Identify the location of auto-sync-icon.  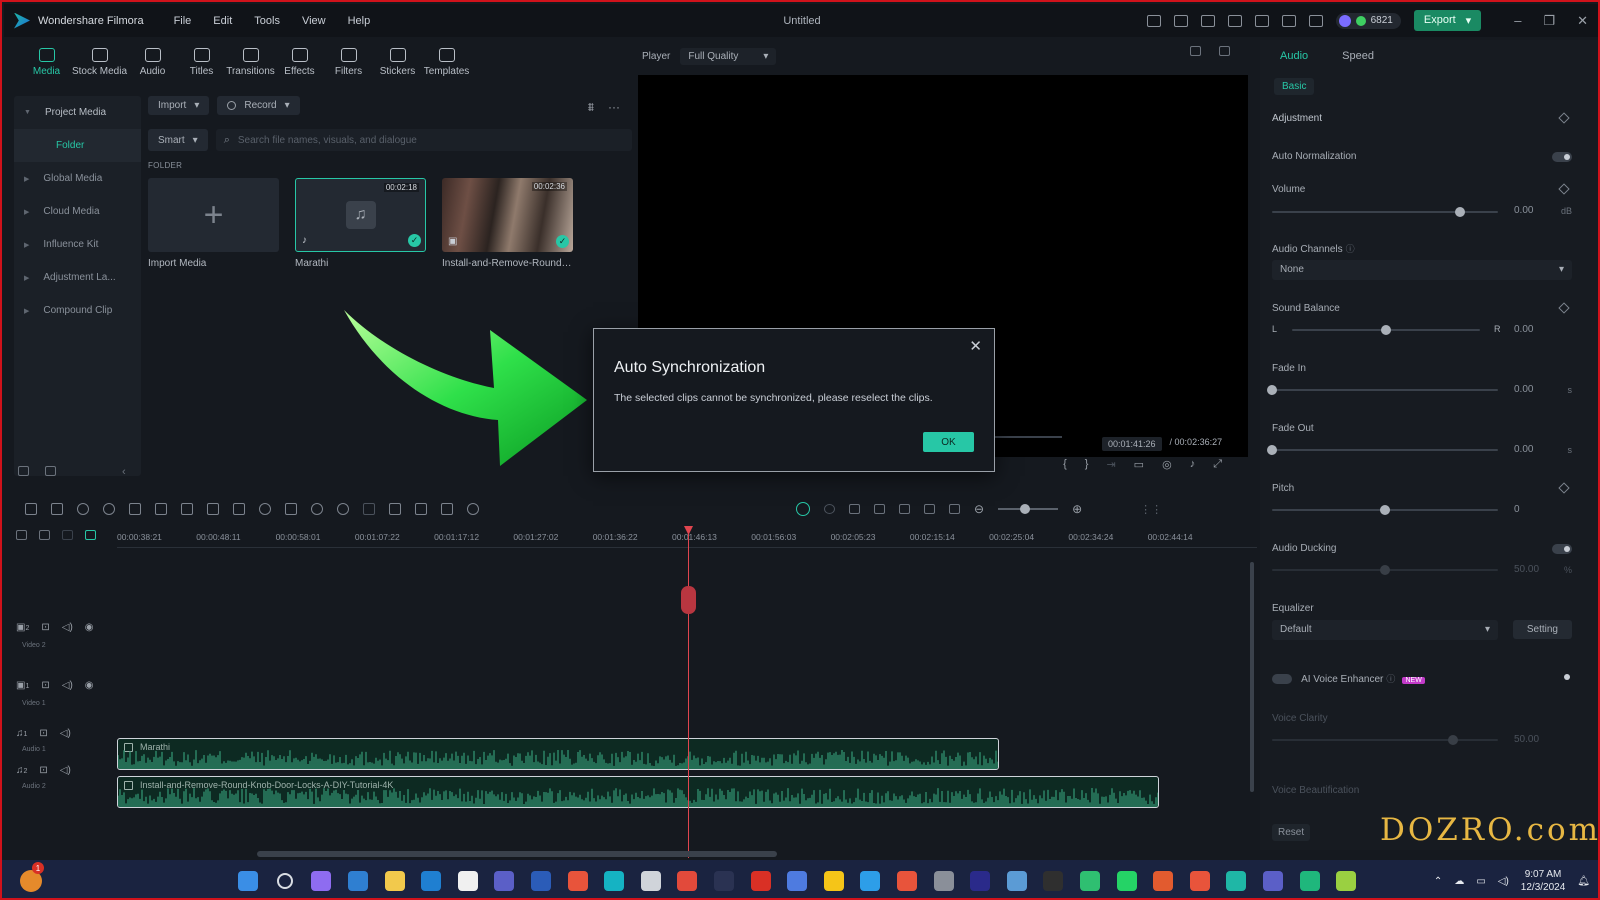
(829, 509).